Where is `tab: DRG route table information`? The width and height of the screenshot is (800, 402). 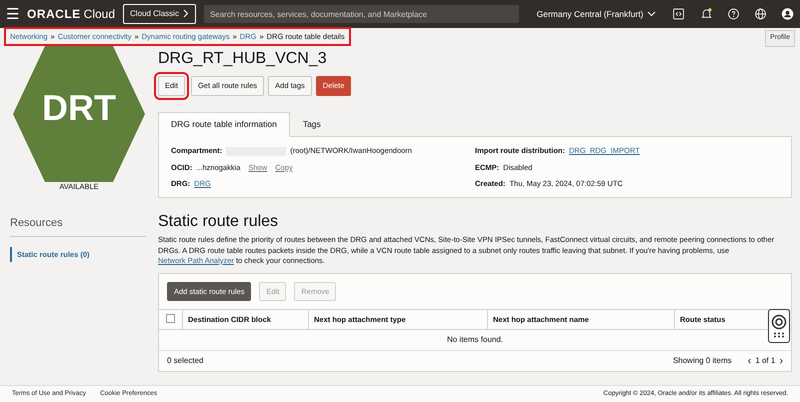 tab: DRG route table information is located at coordinates (224, 125).